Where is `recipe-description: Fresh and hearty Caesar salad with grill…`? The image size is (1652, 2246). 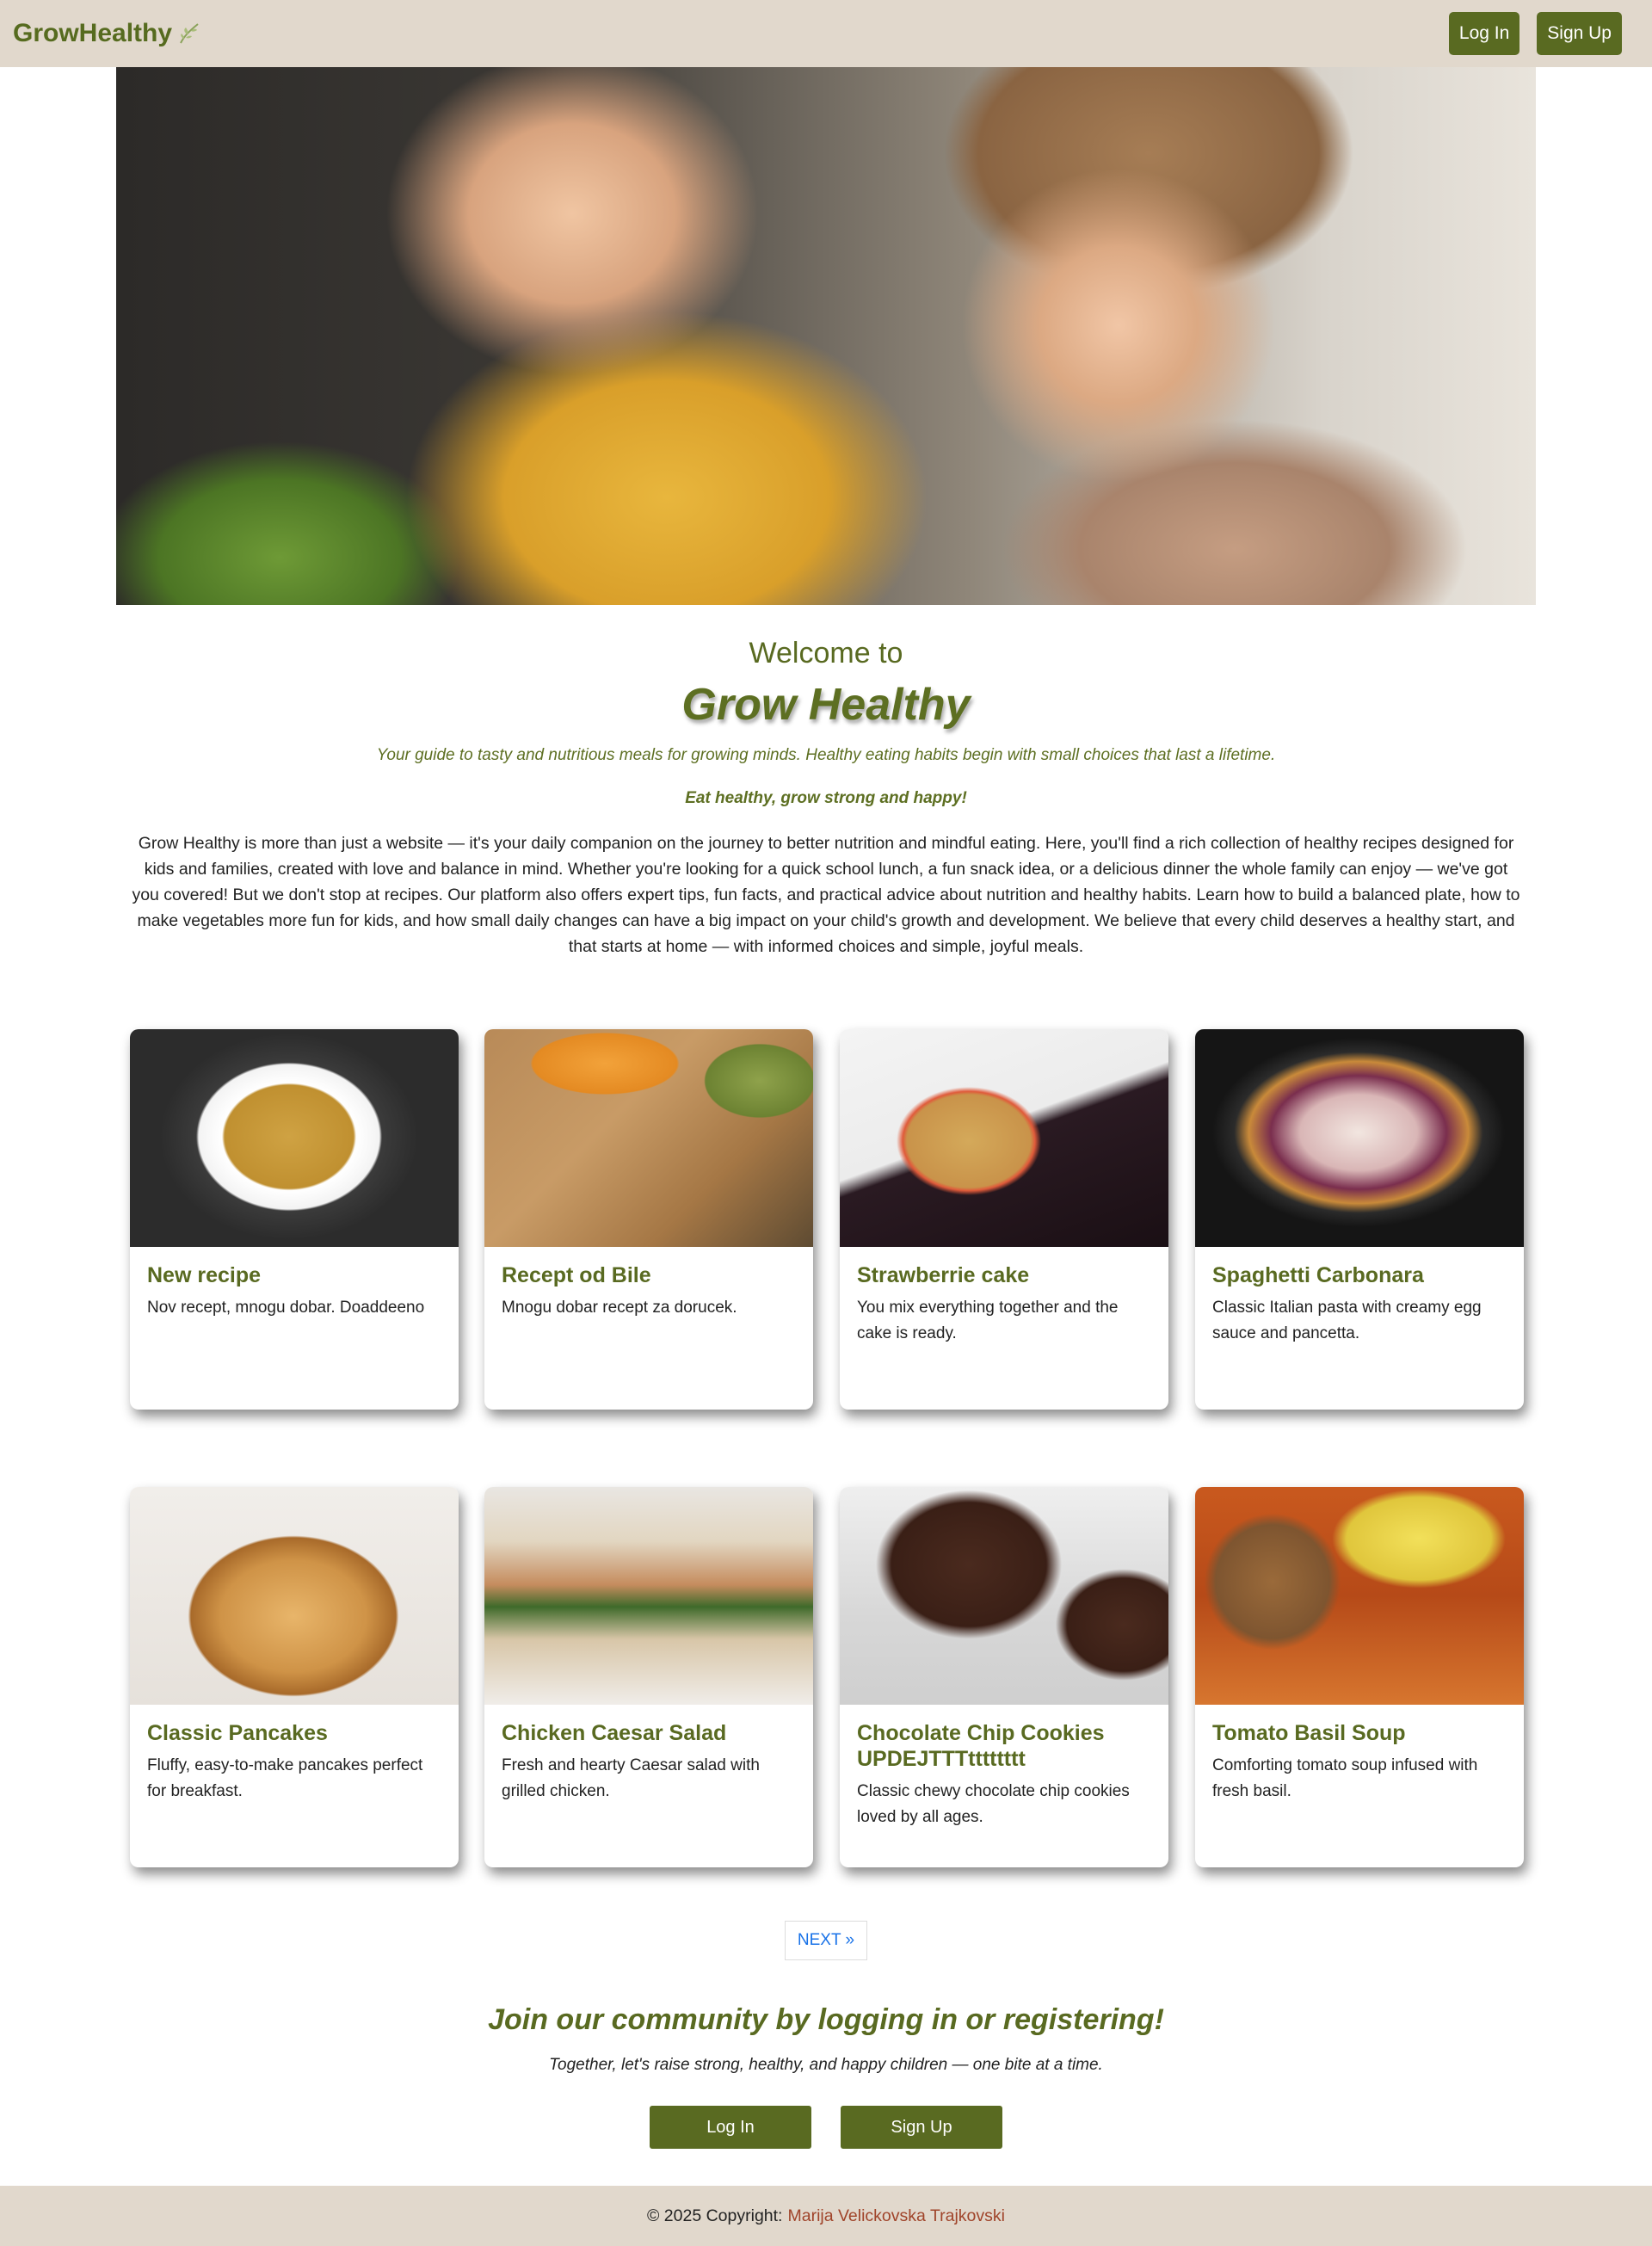 recipe-description: Fresh and hearty Caesar salad with grill… is located at coordinates (631, 1778).